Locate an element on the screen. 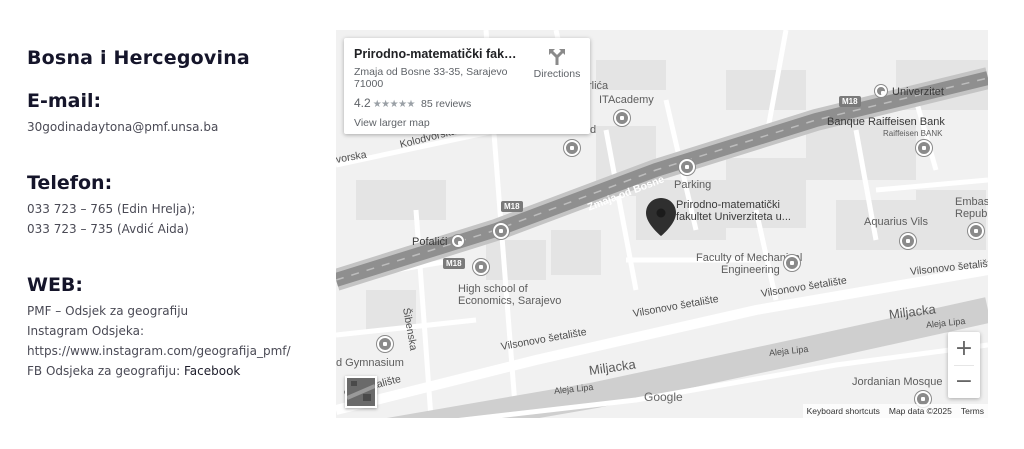  zoom-in-button: + is located at coordinates (964, 348).